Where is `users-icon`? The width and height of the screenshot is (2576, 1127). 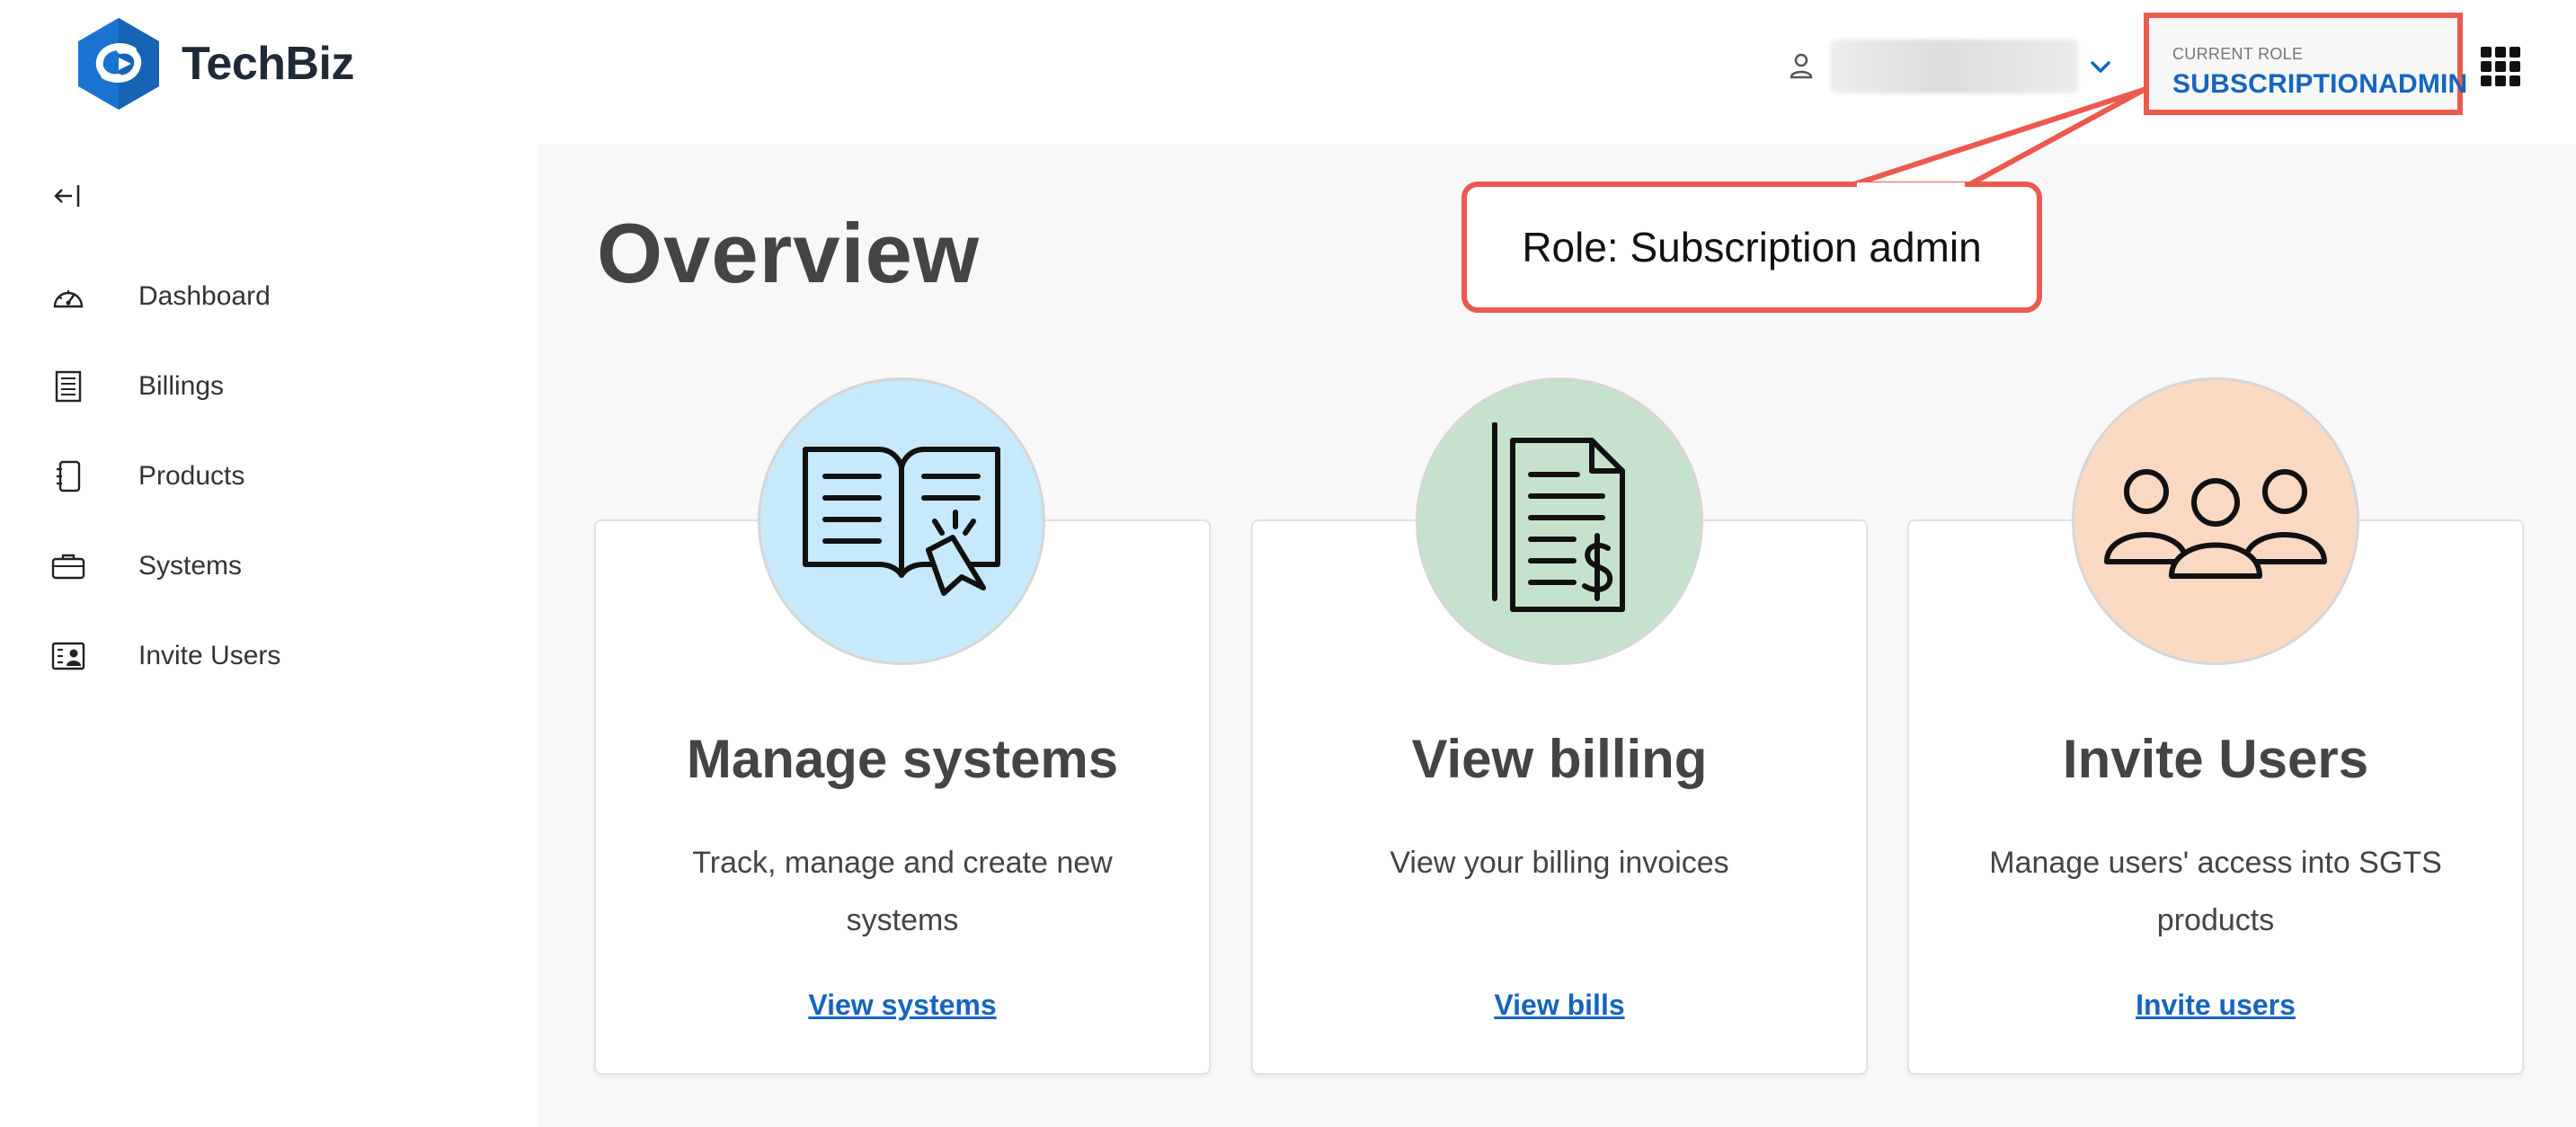
users-icon is located at coordinates (2215, 524).